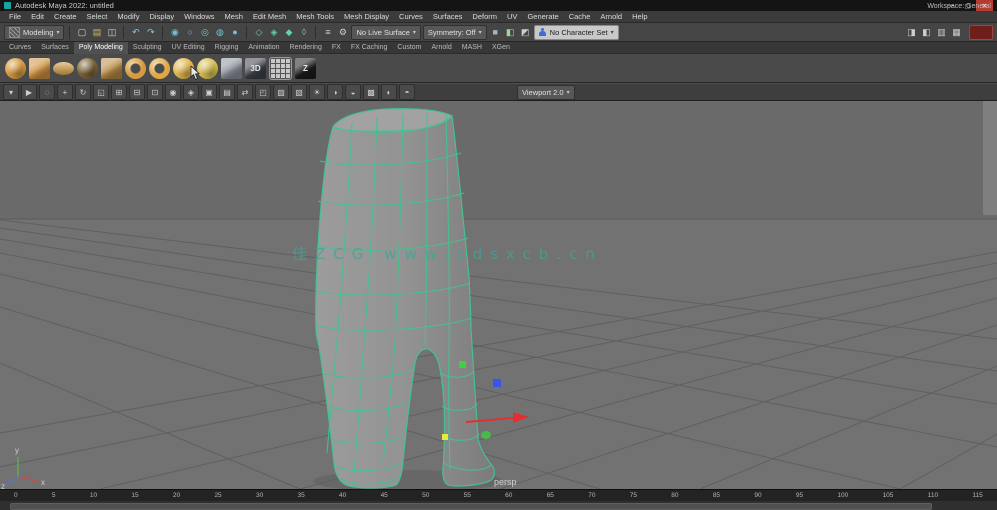 This screenshot has height=510, width=997. Describe the element at coordinates (227, 92) in the screenshot. I see `image-plane-icon: ▤` at that location.